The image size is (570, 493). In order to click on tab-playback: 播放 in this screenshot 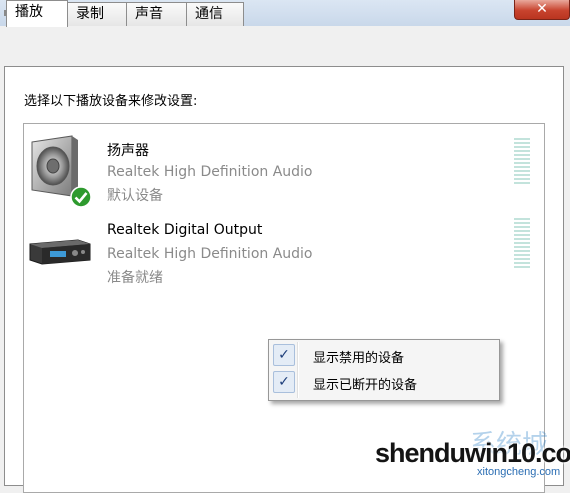, I will do `click(37, 13)`.